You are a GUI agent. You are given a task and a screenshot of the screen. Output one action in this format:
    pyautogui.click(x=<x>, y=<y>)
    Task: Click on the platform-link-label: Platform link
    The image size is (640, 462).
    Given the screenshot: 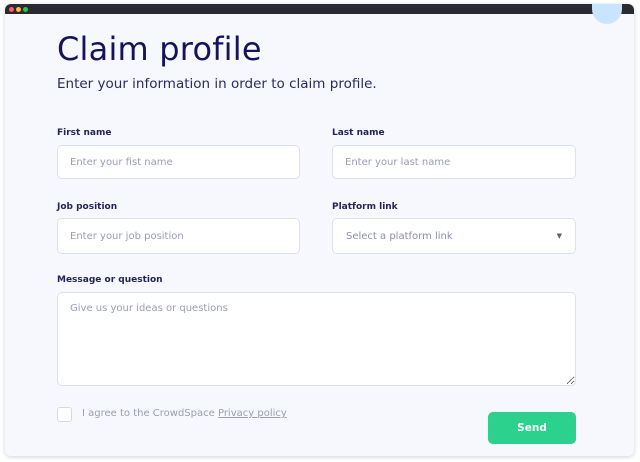 What is the action you would take?
    pyautogui.click(x=365, y=207)
    